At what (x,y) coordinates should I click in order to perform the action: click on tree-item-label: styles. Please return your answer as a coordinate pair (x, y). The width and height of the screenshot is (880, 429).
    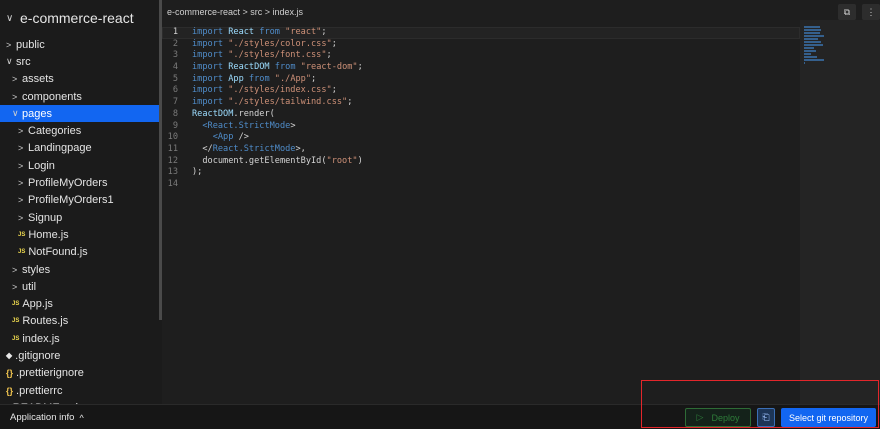
    Looking at the image, I should click on (36, 269).